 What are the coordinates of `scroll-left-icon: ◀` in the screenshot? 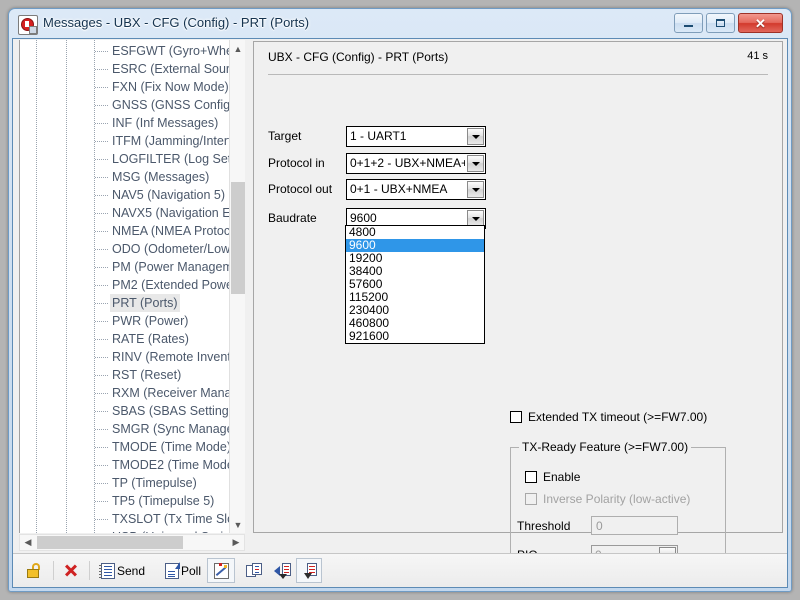 It's located at (28, 542).